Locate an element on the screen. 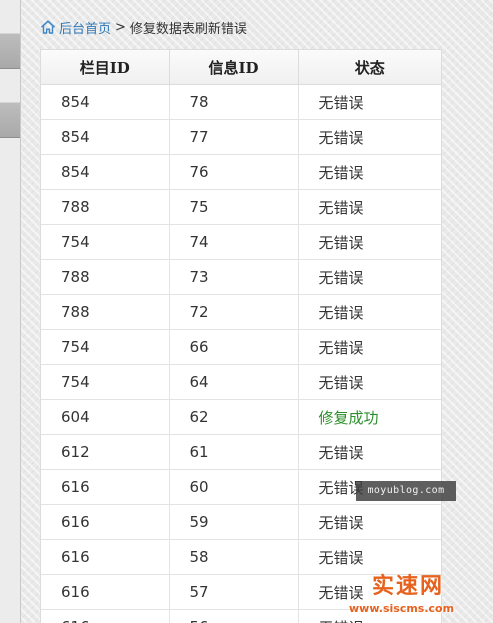 The width and height of the screenshot is (493, 623). watermark-tag: moyublog.com is located at coordinates (406, 491).